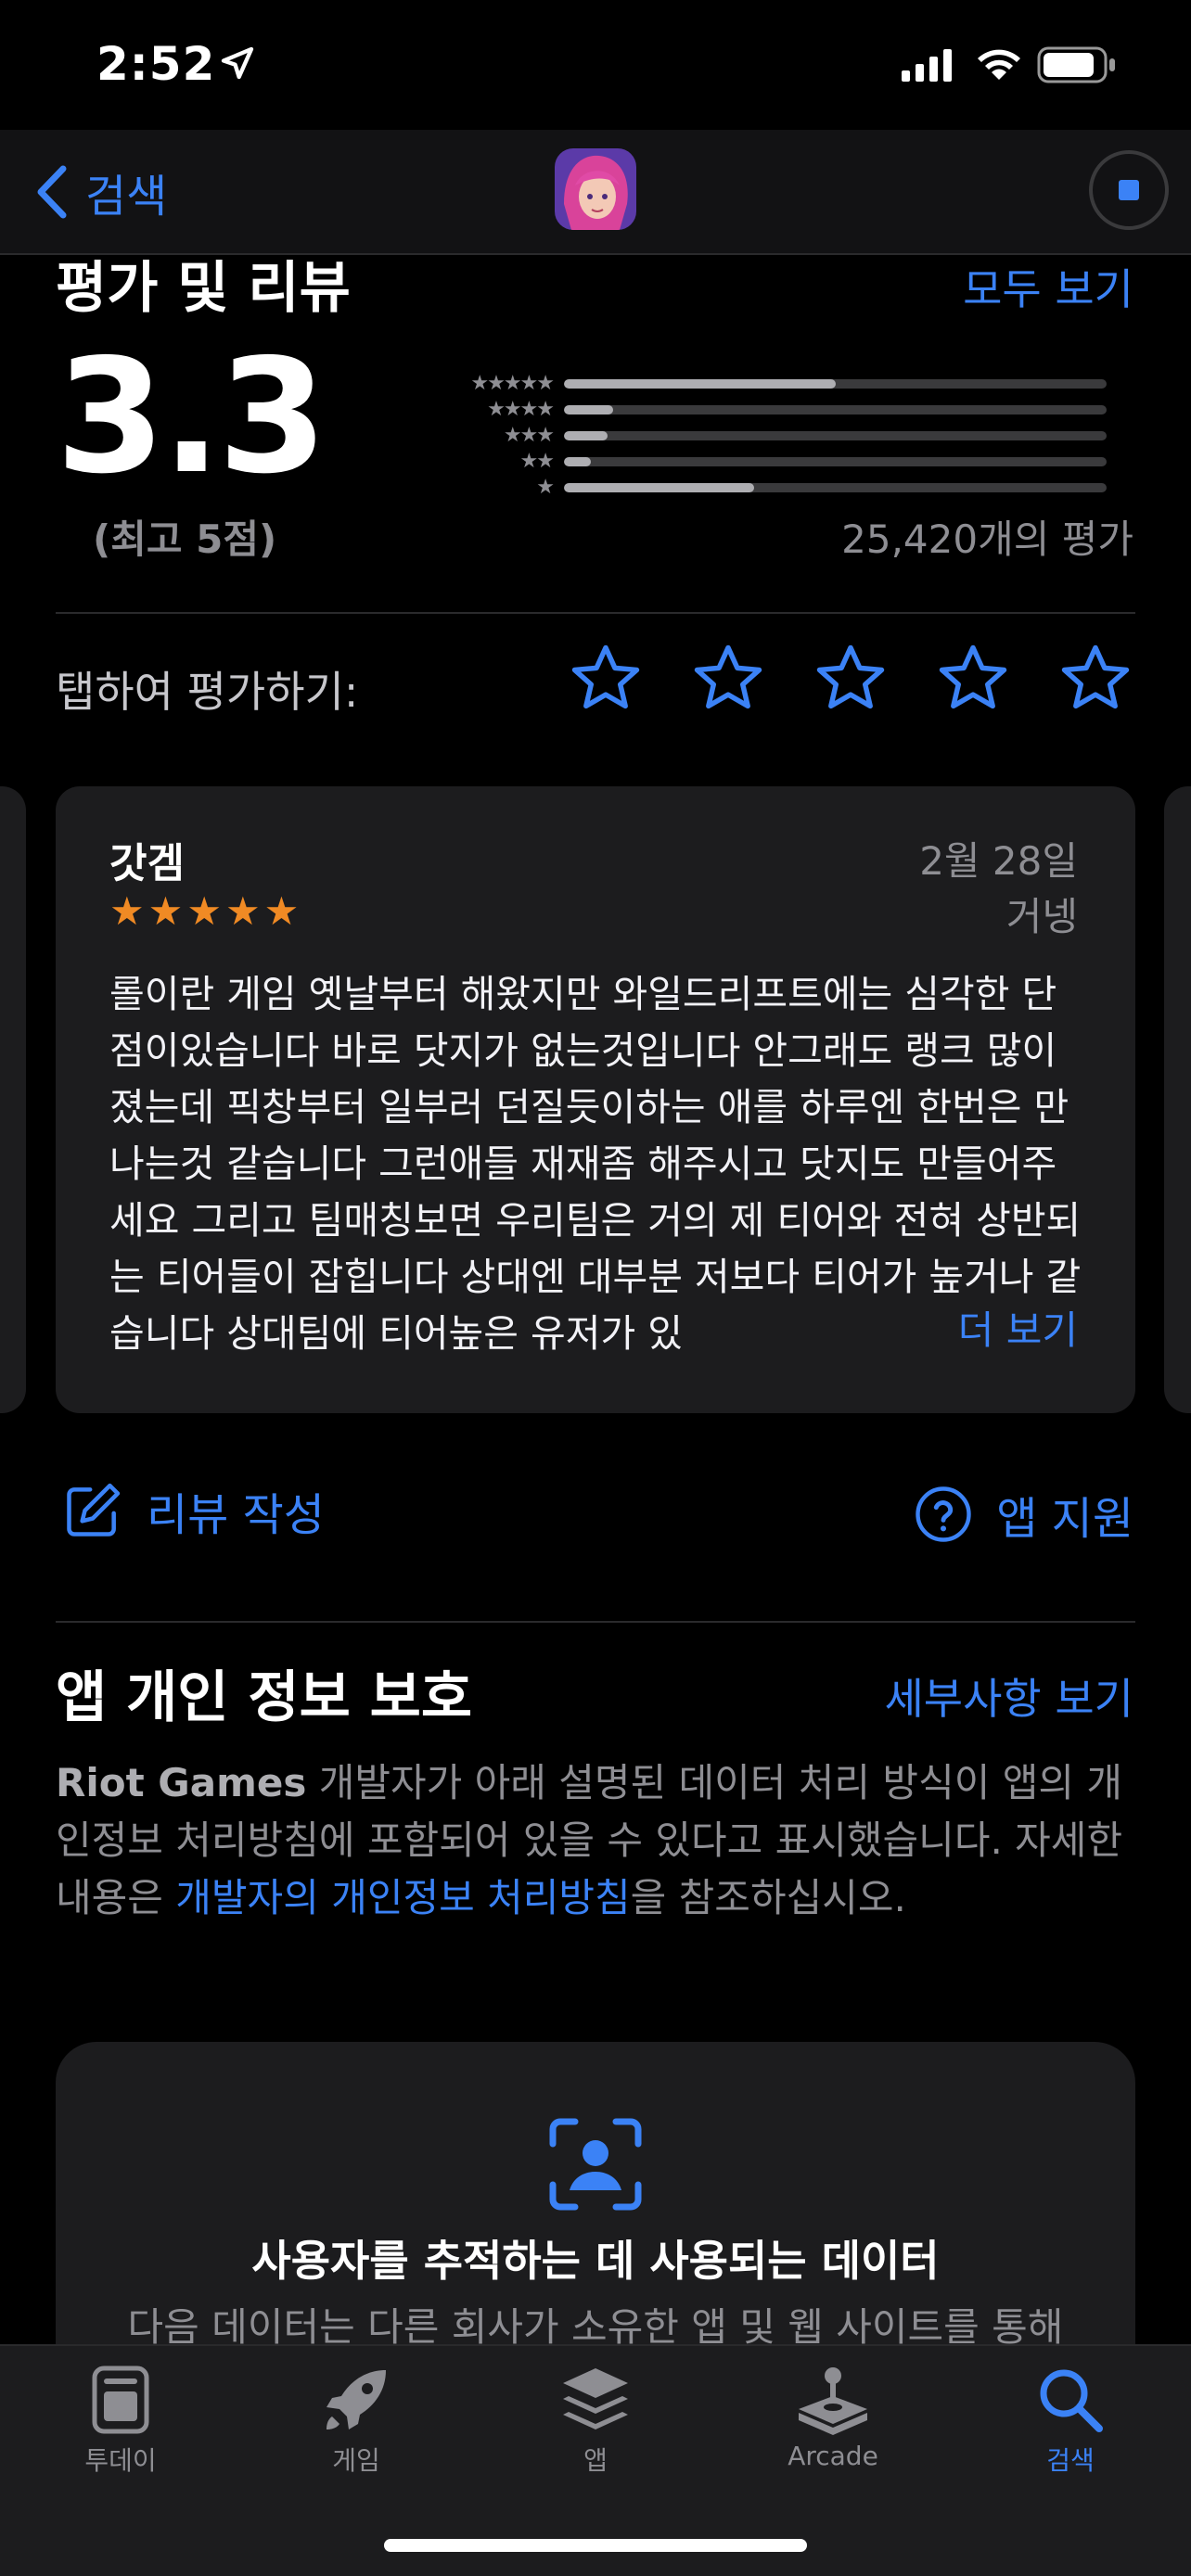 Image resolution: width=1191 pixels, height=2576 pixels. Describe the element at coordinates (595, 2166) in the screenshot. I see `tracking-user-icon` at that location.